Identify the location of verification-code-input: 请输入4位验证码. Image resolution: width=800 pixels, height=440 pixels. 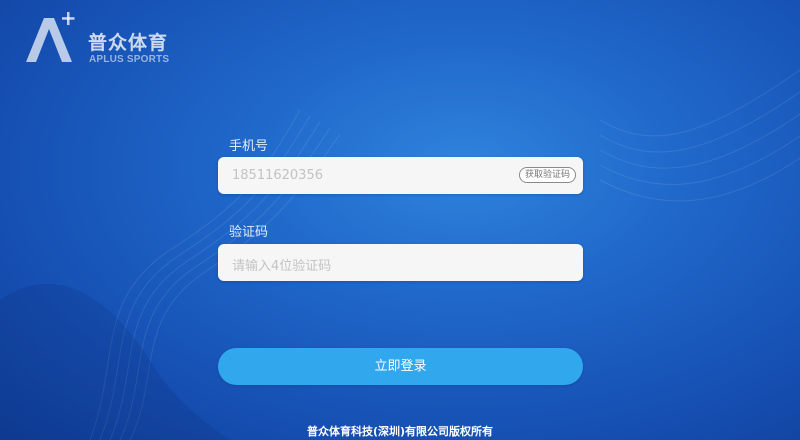
(400, 262).